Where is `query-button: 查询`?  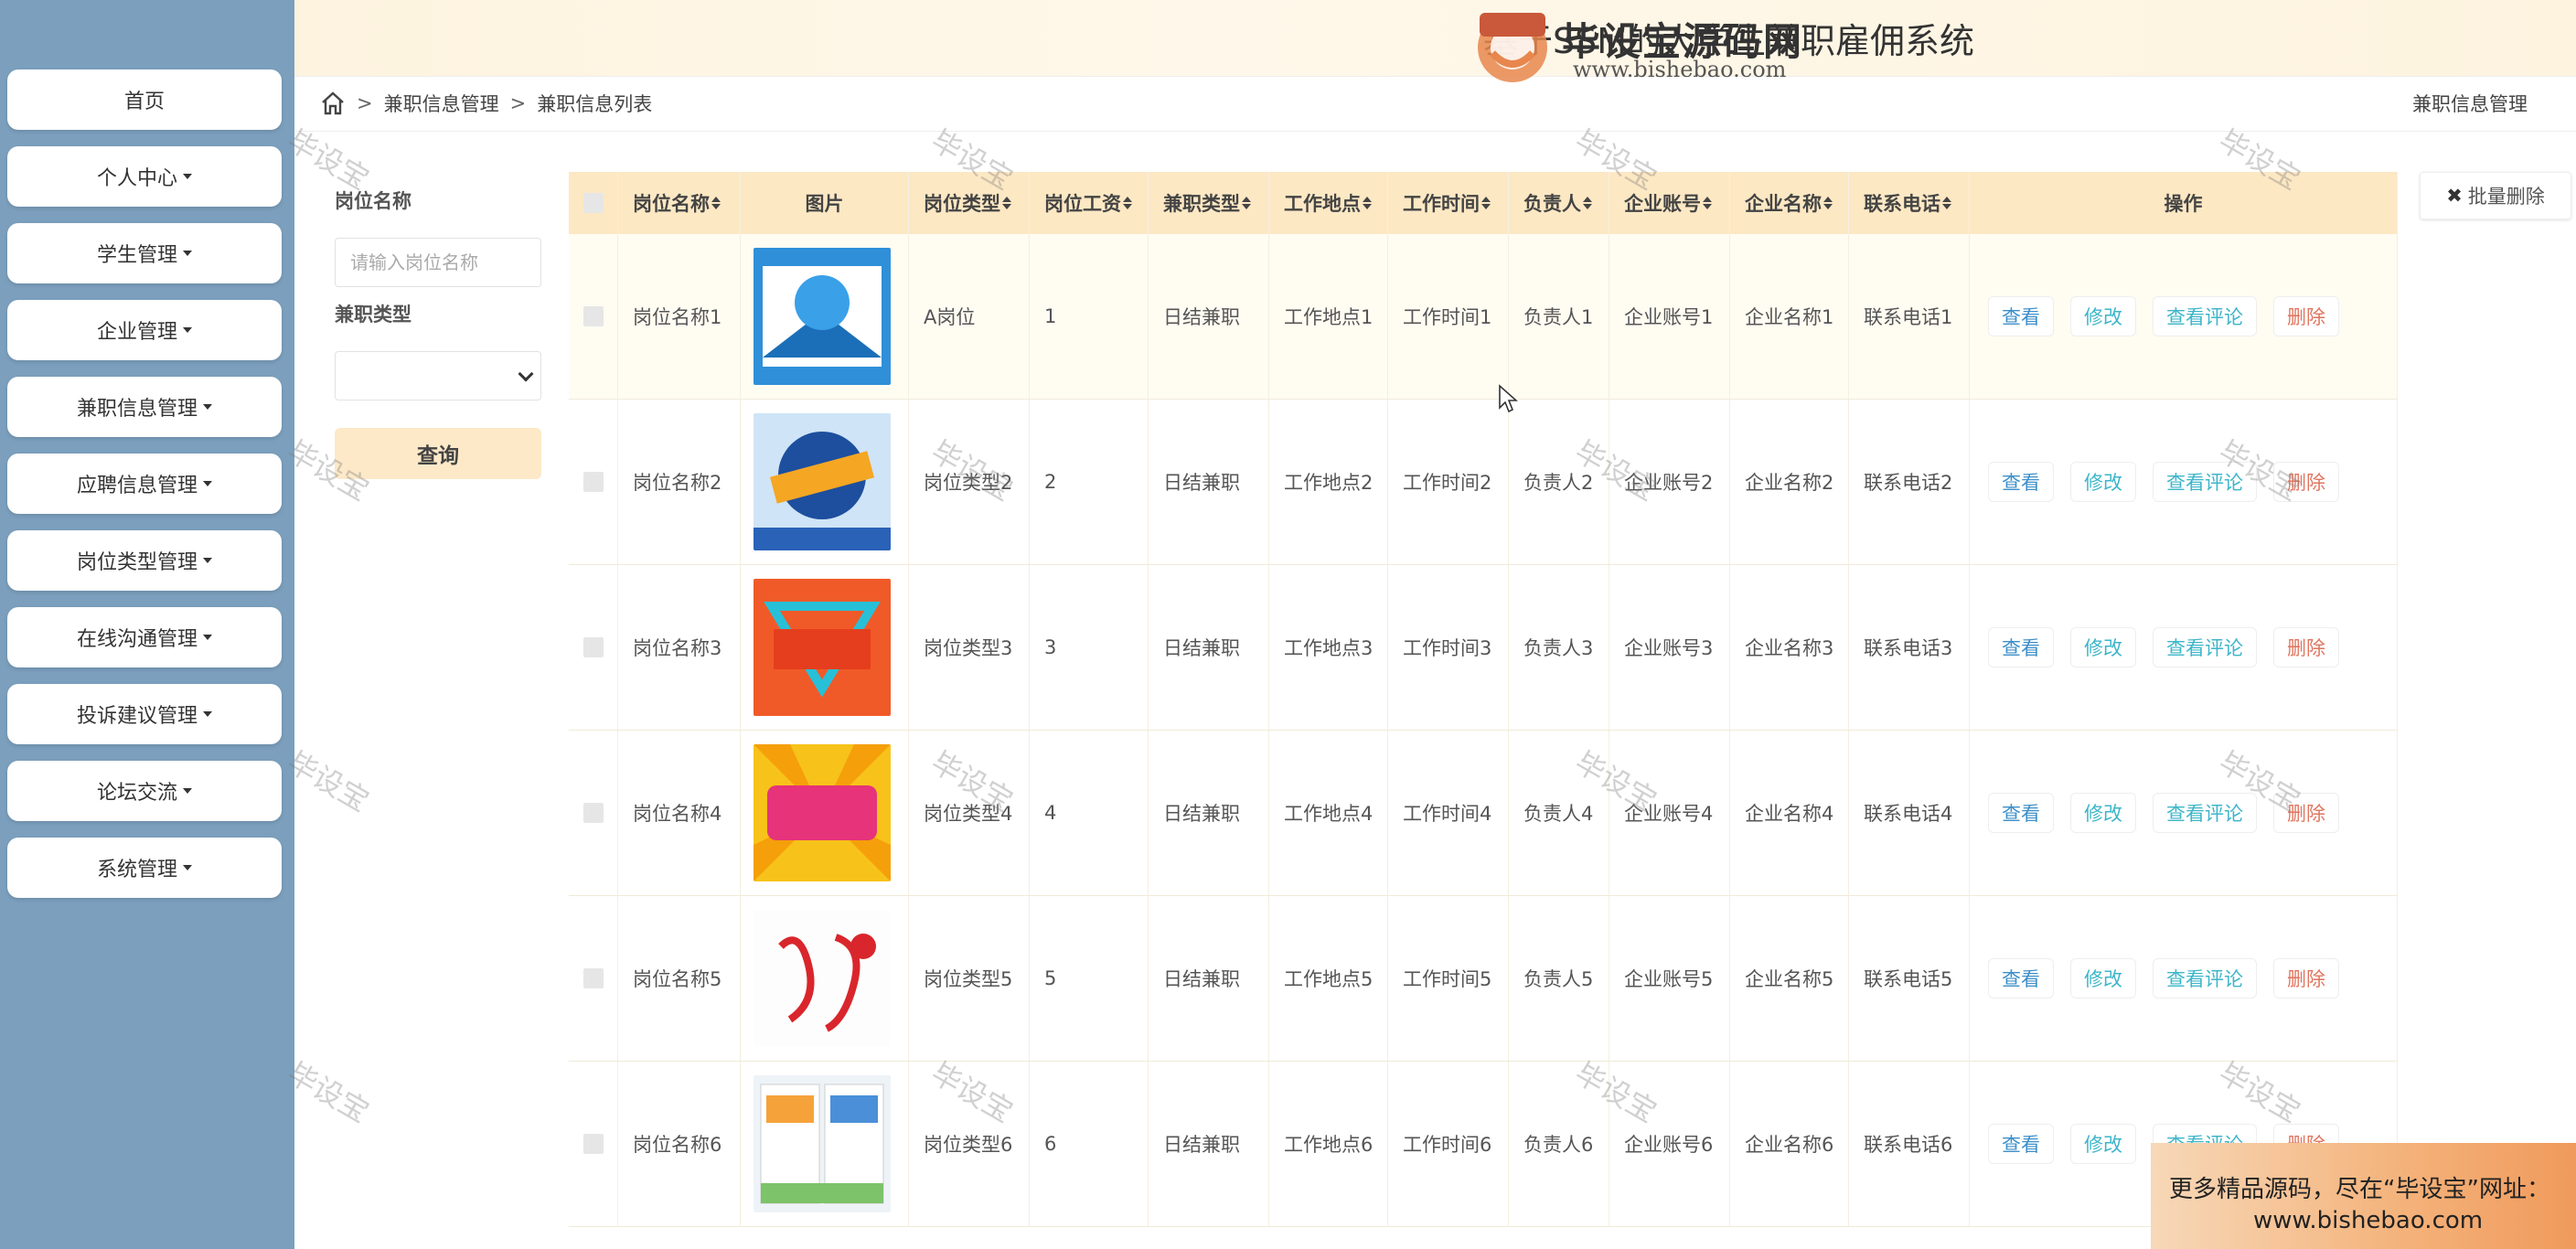 query-button: 查询 is located at coordinates (438, 453).